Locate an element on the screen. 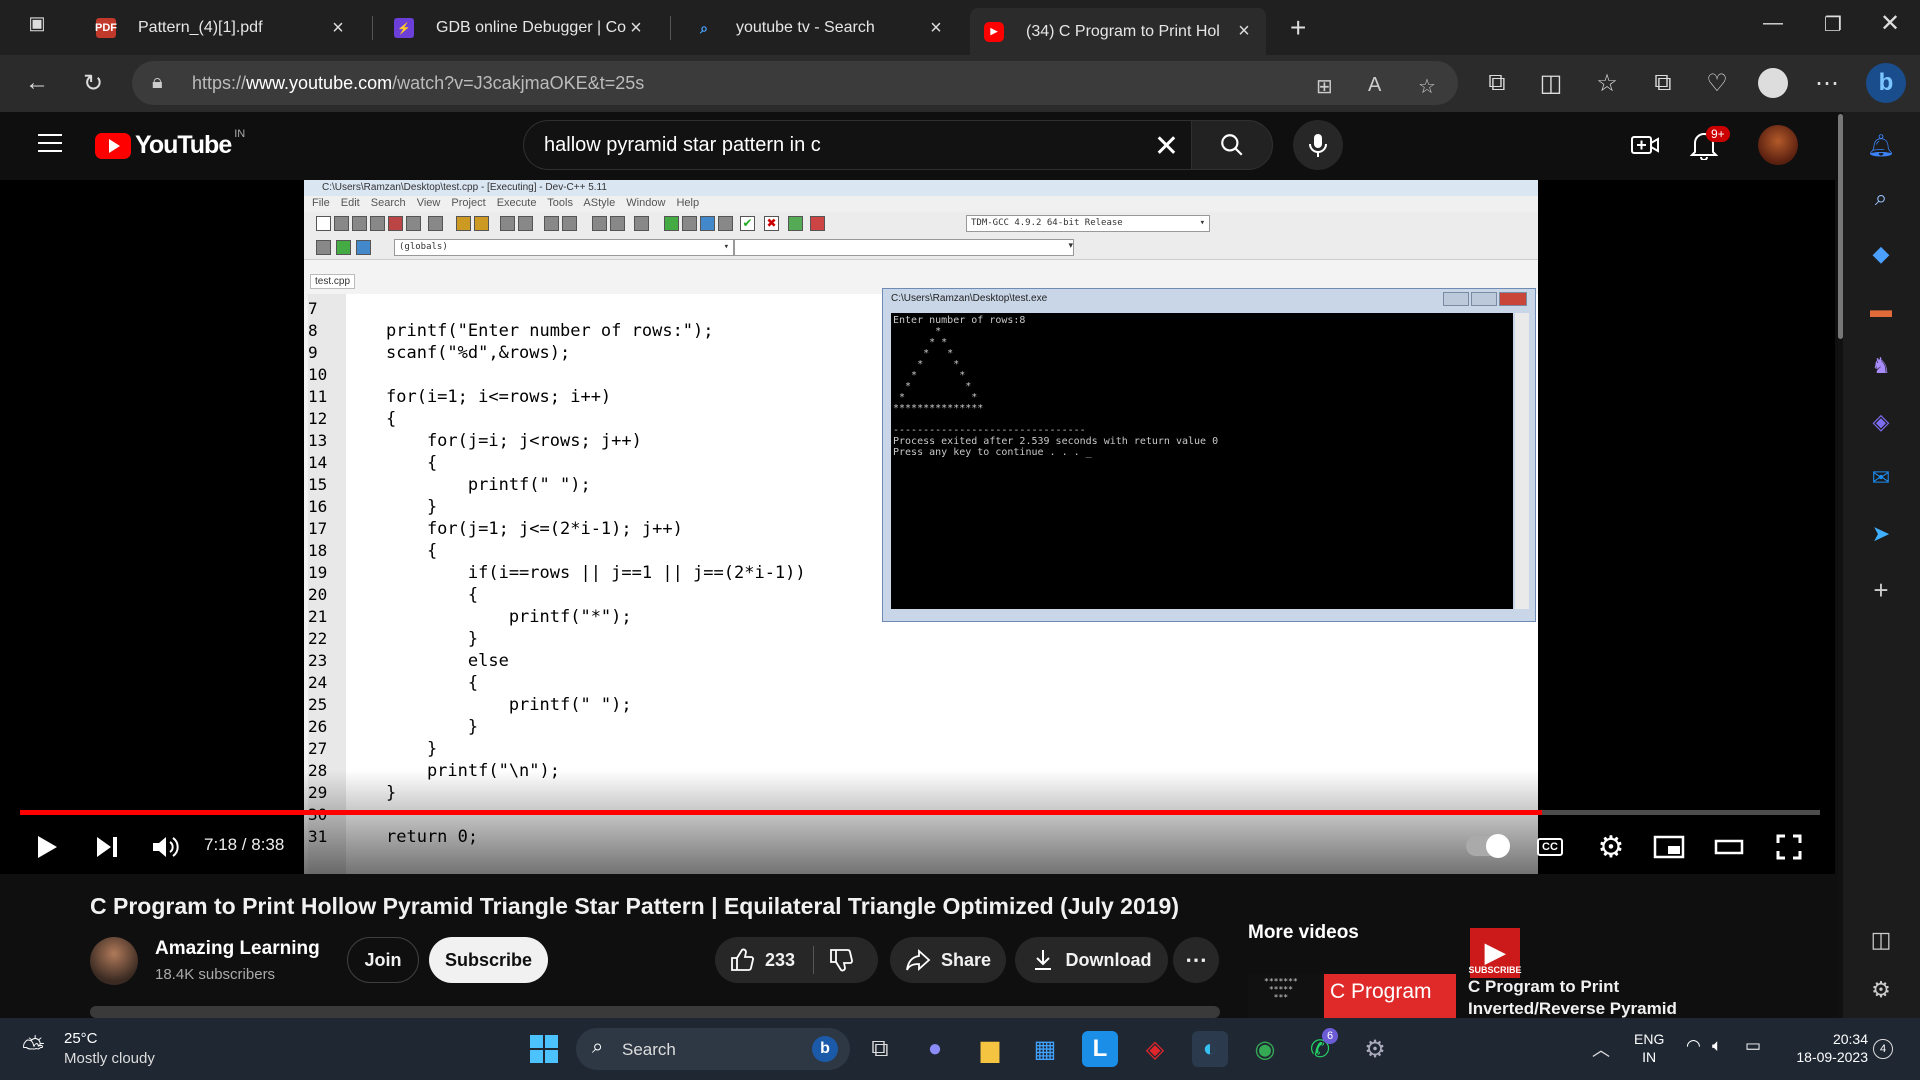 The width and height of the screenshot is (1920, 1080). settings-button: ⚙ is located at coordinates (1611, 847).